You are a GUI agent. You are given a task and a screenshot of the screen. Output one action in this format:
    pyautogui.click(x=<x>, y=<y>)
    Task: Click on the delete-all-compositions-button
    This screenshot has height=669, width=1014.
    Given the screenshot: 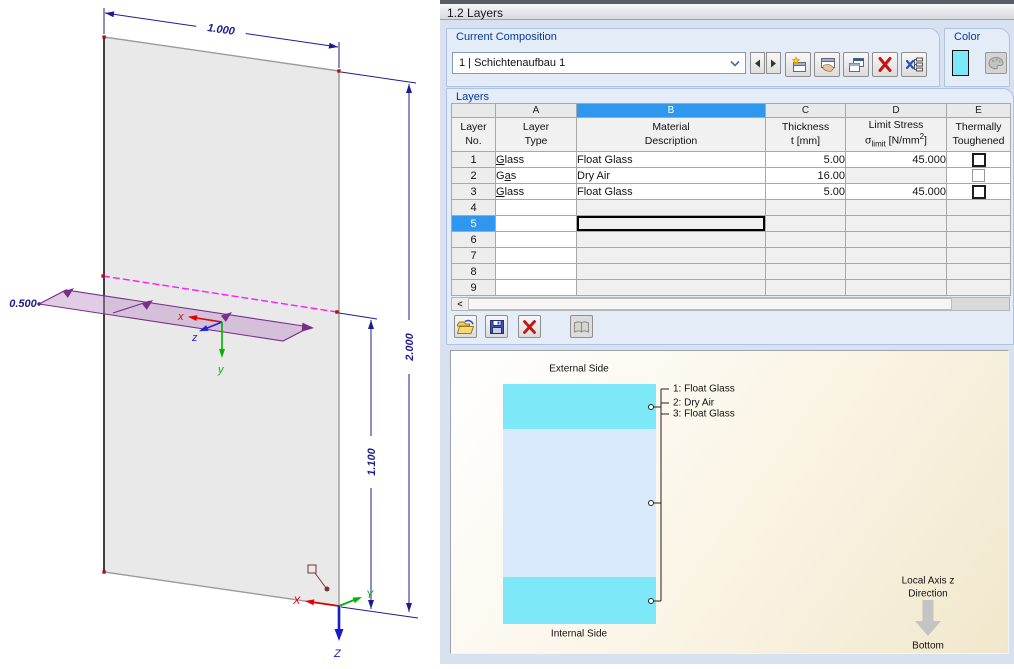 What is the action you would take?
    pyautogui.click(x=914, y=64)
    